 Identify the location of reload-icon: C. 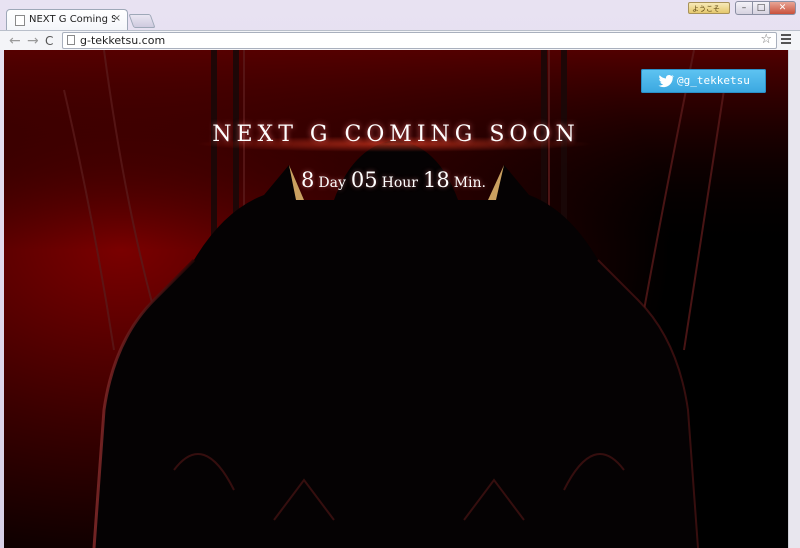
(49, 41).